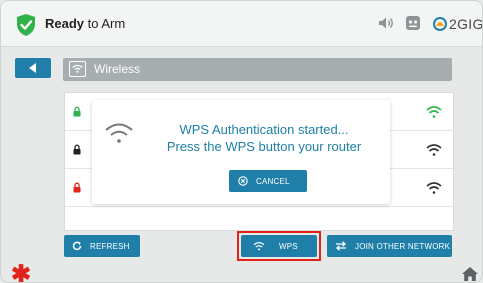 The image size is (483, 283). Describe the element at coordinates (273, 181) in the screenshot. I see `cancel-label: CANCEL` at that location.